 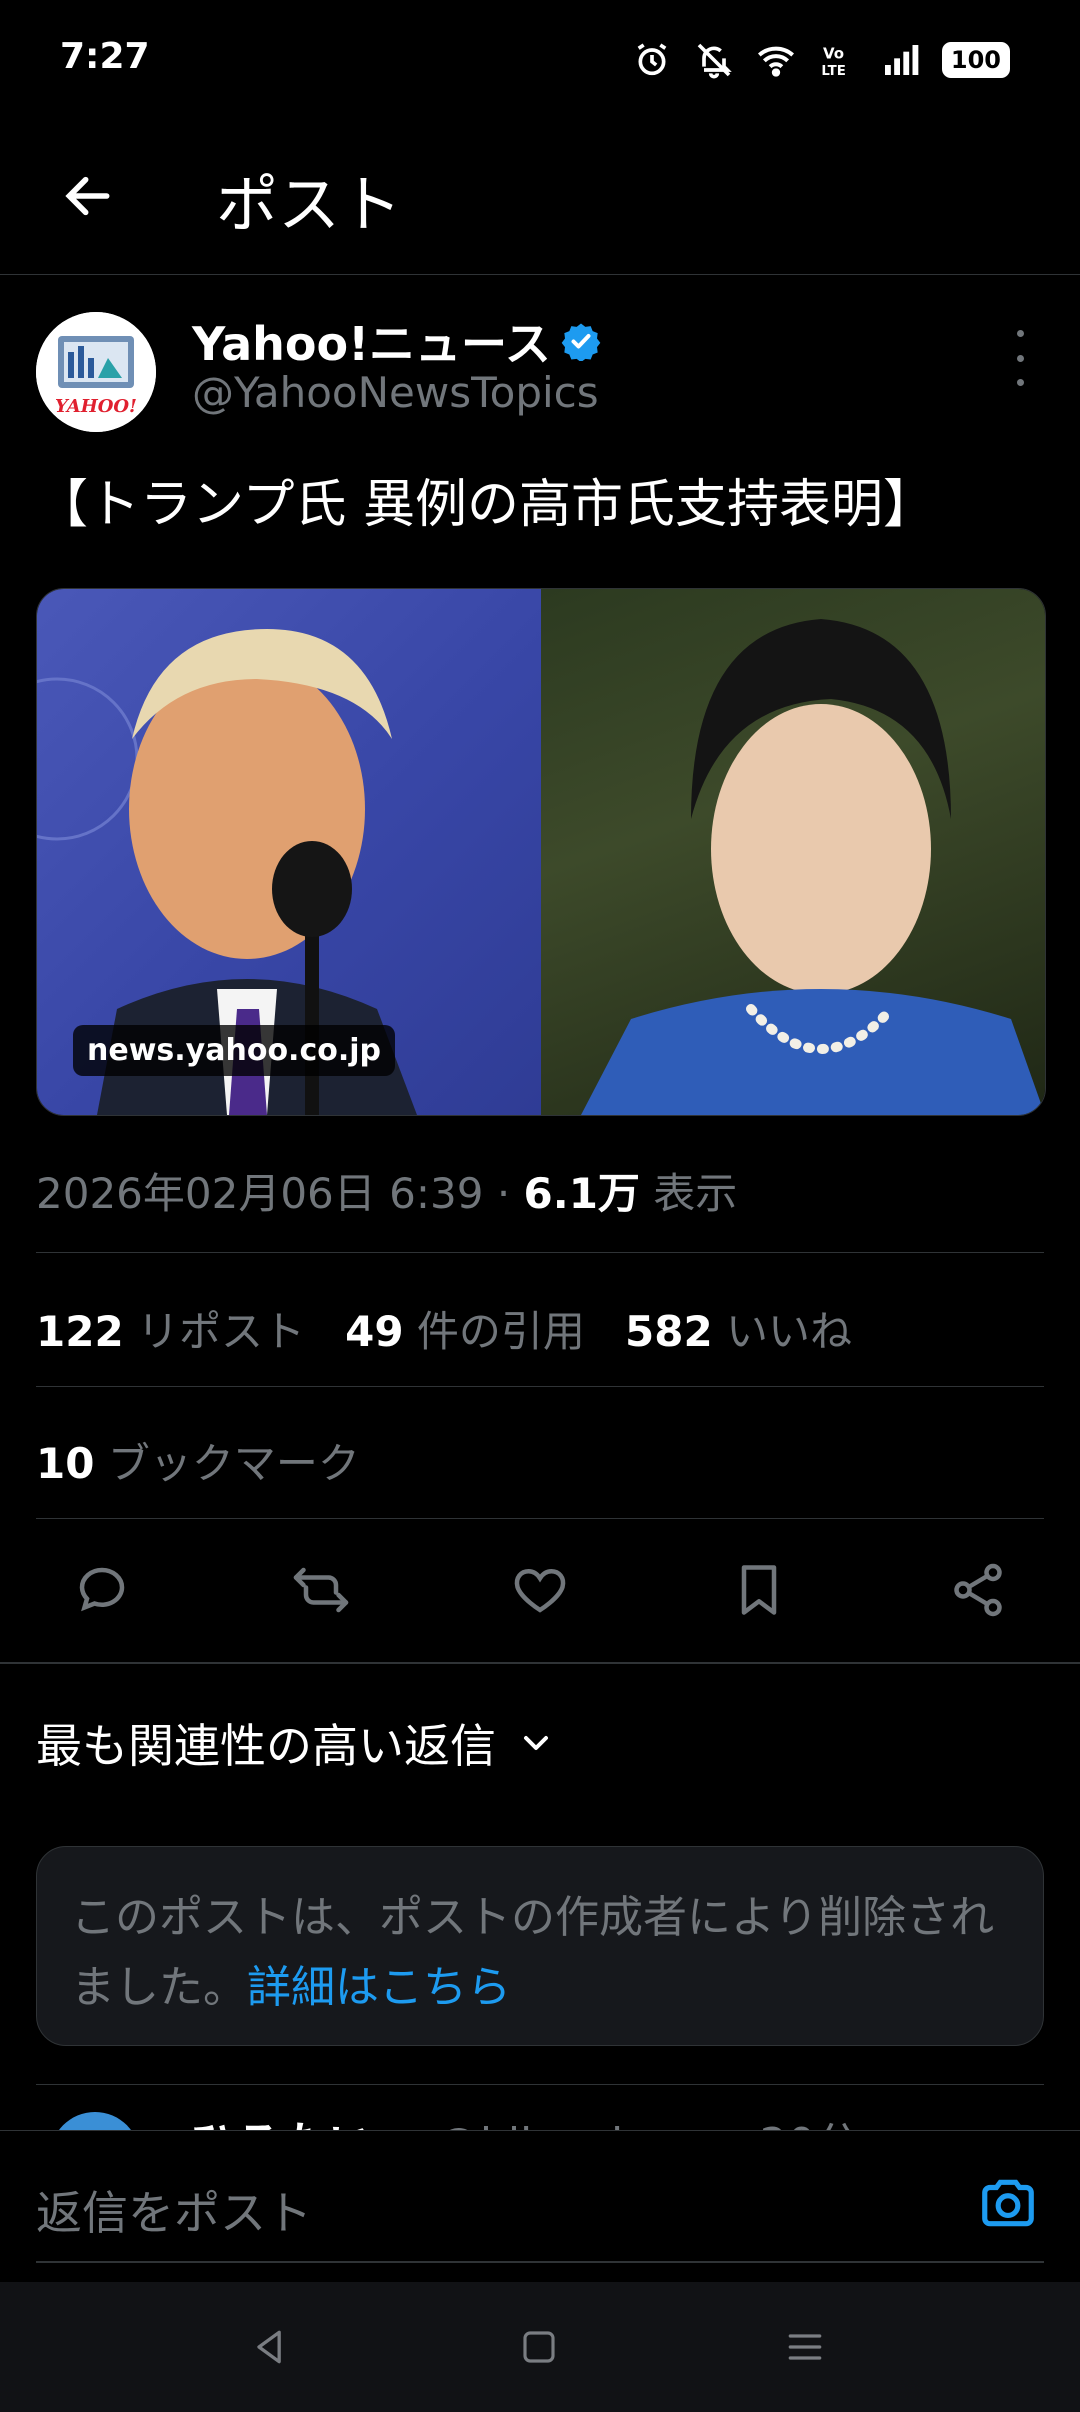 What do you see at coordinates (465, 1331) in the screenshot?
I see `quotes-stat: 49 件の引用` at bounding box center [465, 1331].